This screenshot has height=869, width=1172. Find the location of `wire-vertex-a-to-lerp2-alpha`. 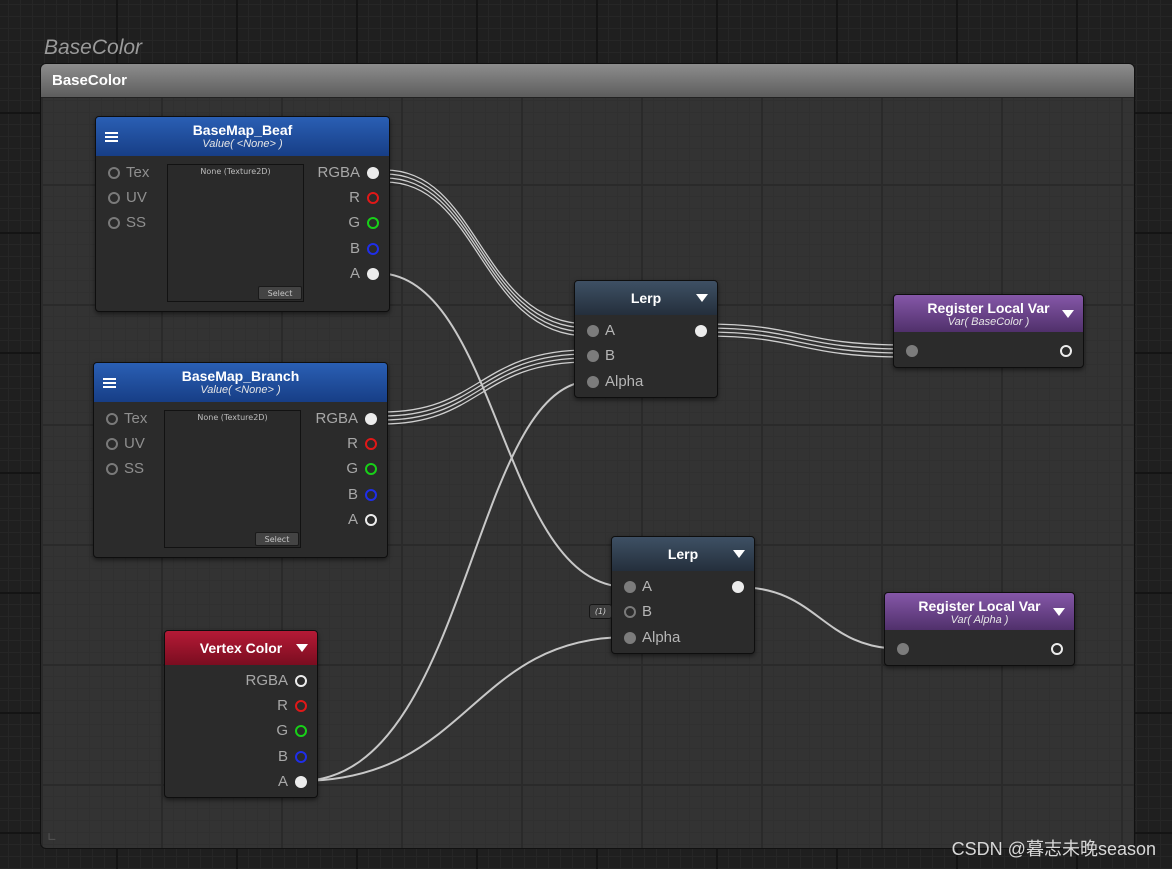

wire-vertex-a-to-lerp2-alpha is located at coordinates (464, 709).